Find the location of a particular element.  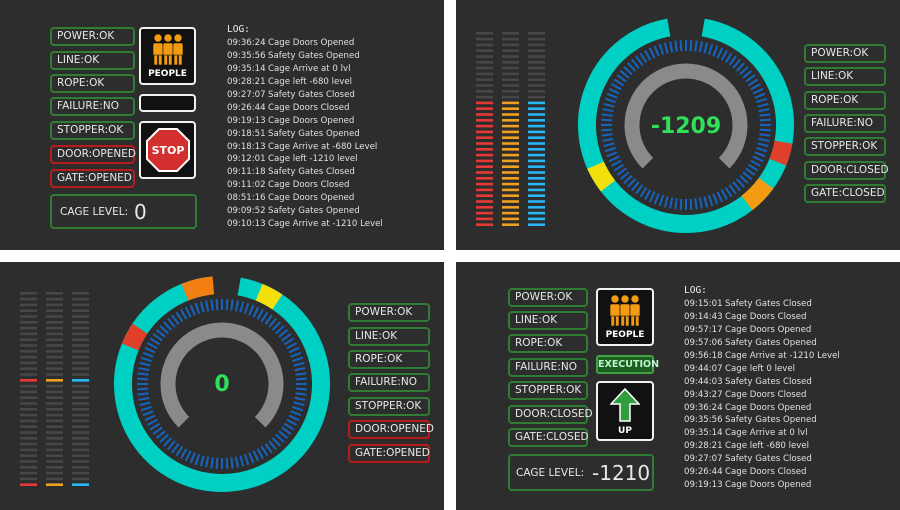

cage-level-box: CAGE LEVEL: -1210 is located at coordinates (581, 472).